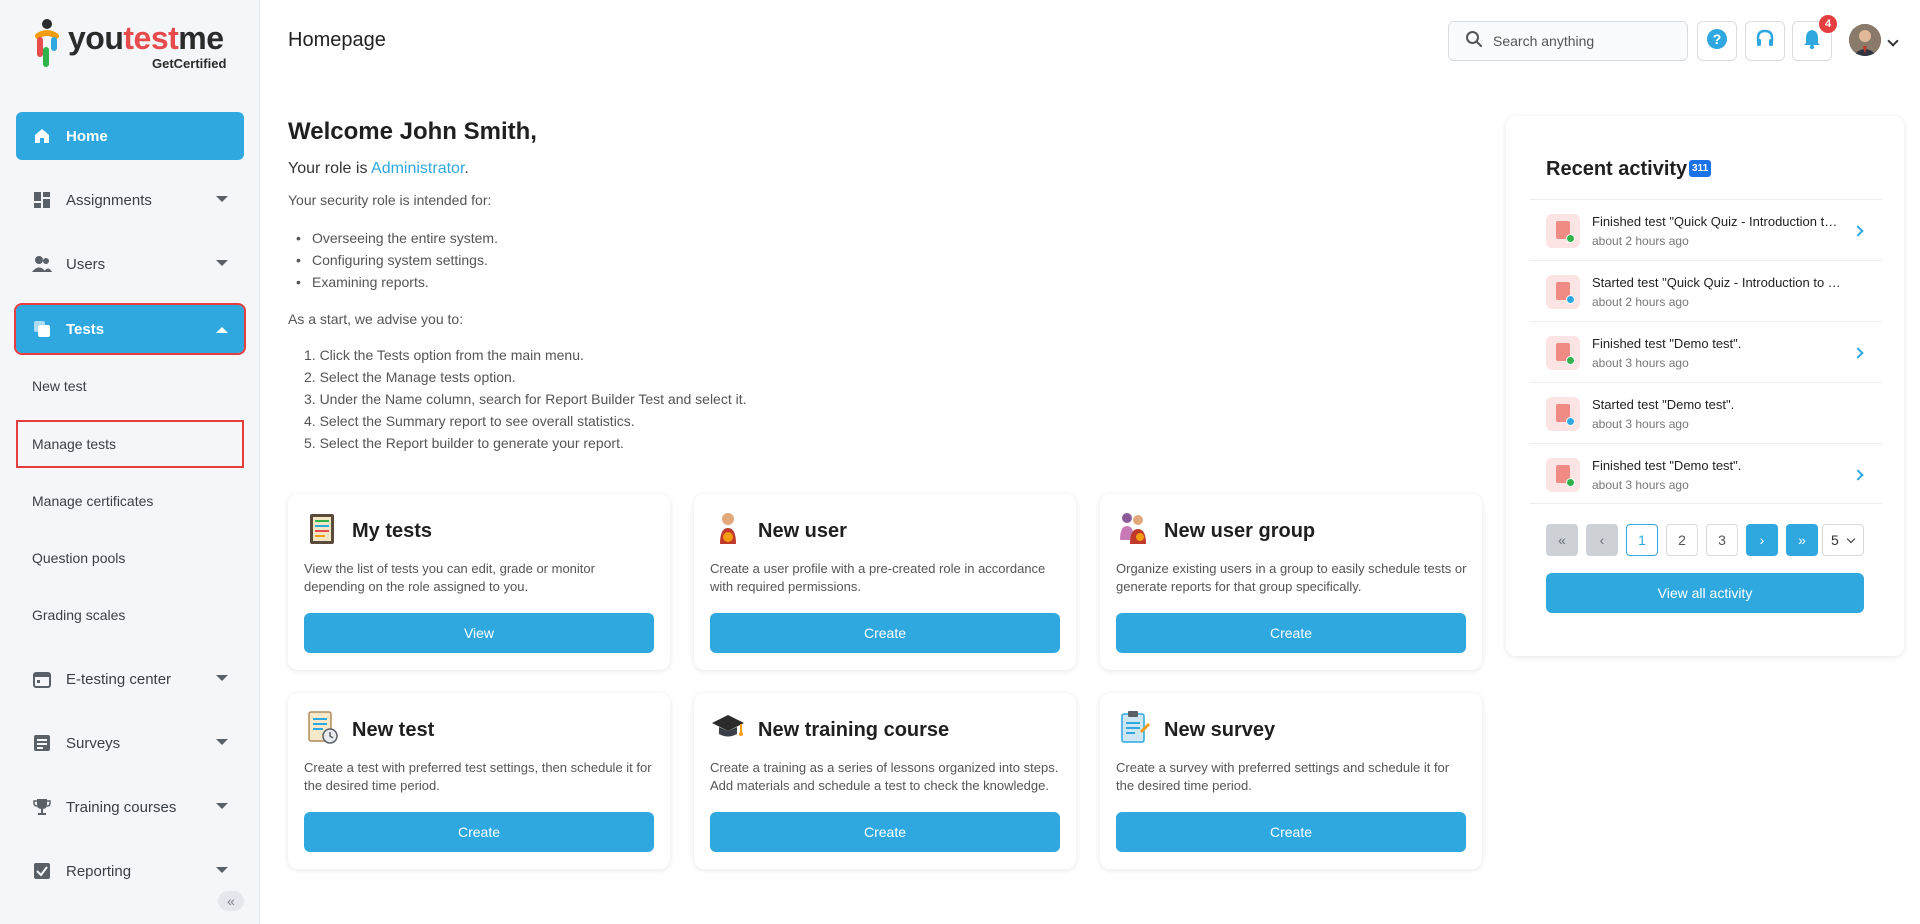  What do you see at coordinates (885, 633) in the screenshot?
I see `create-user-button: Create` at bounding box center [885, 633].